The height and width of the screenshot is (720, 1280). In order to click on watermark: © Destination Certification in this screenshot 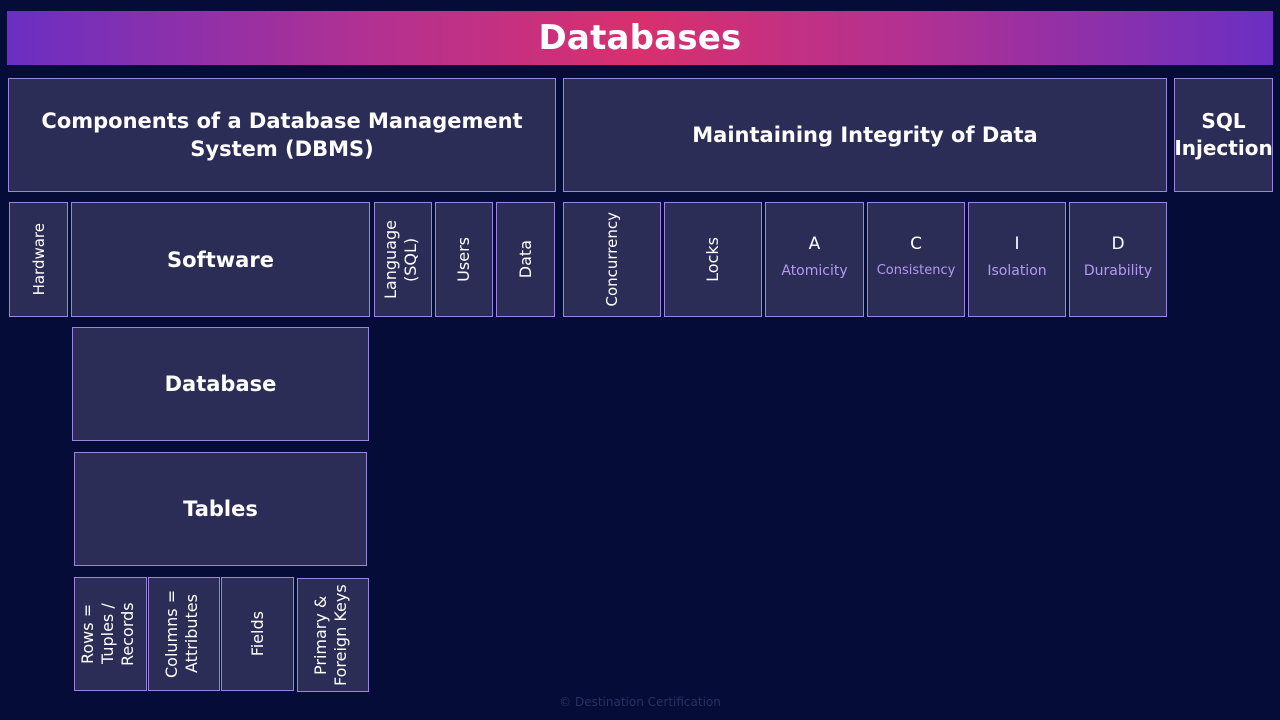, I will do `click(640, 702)`.